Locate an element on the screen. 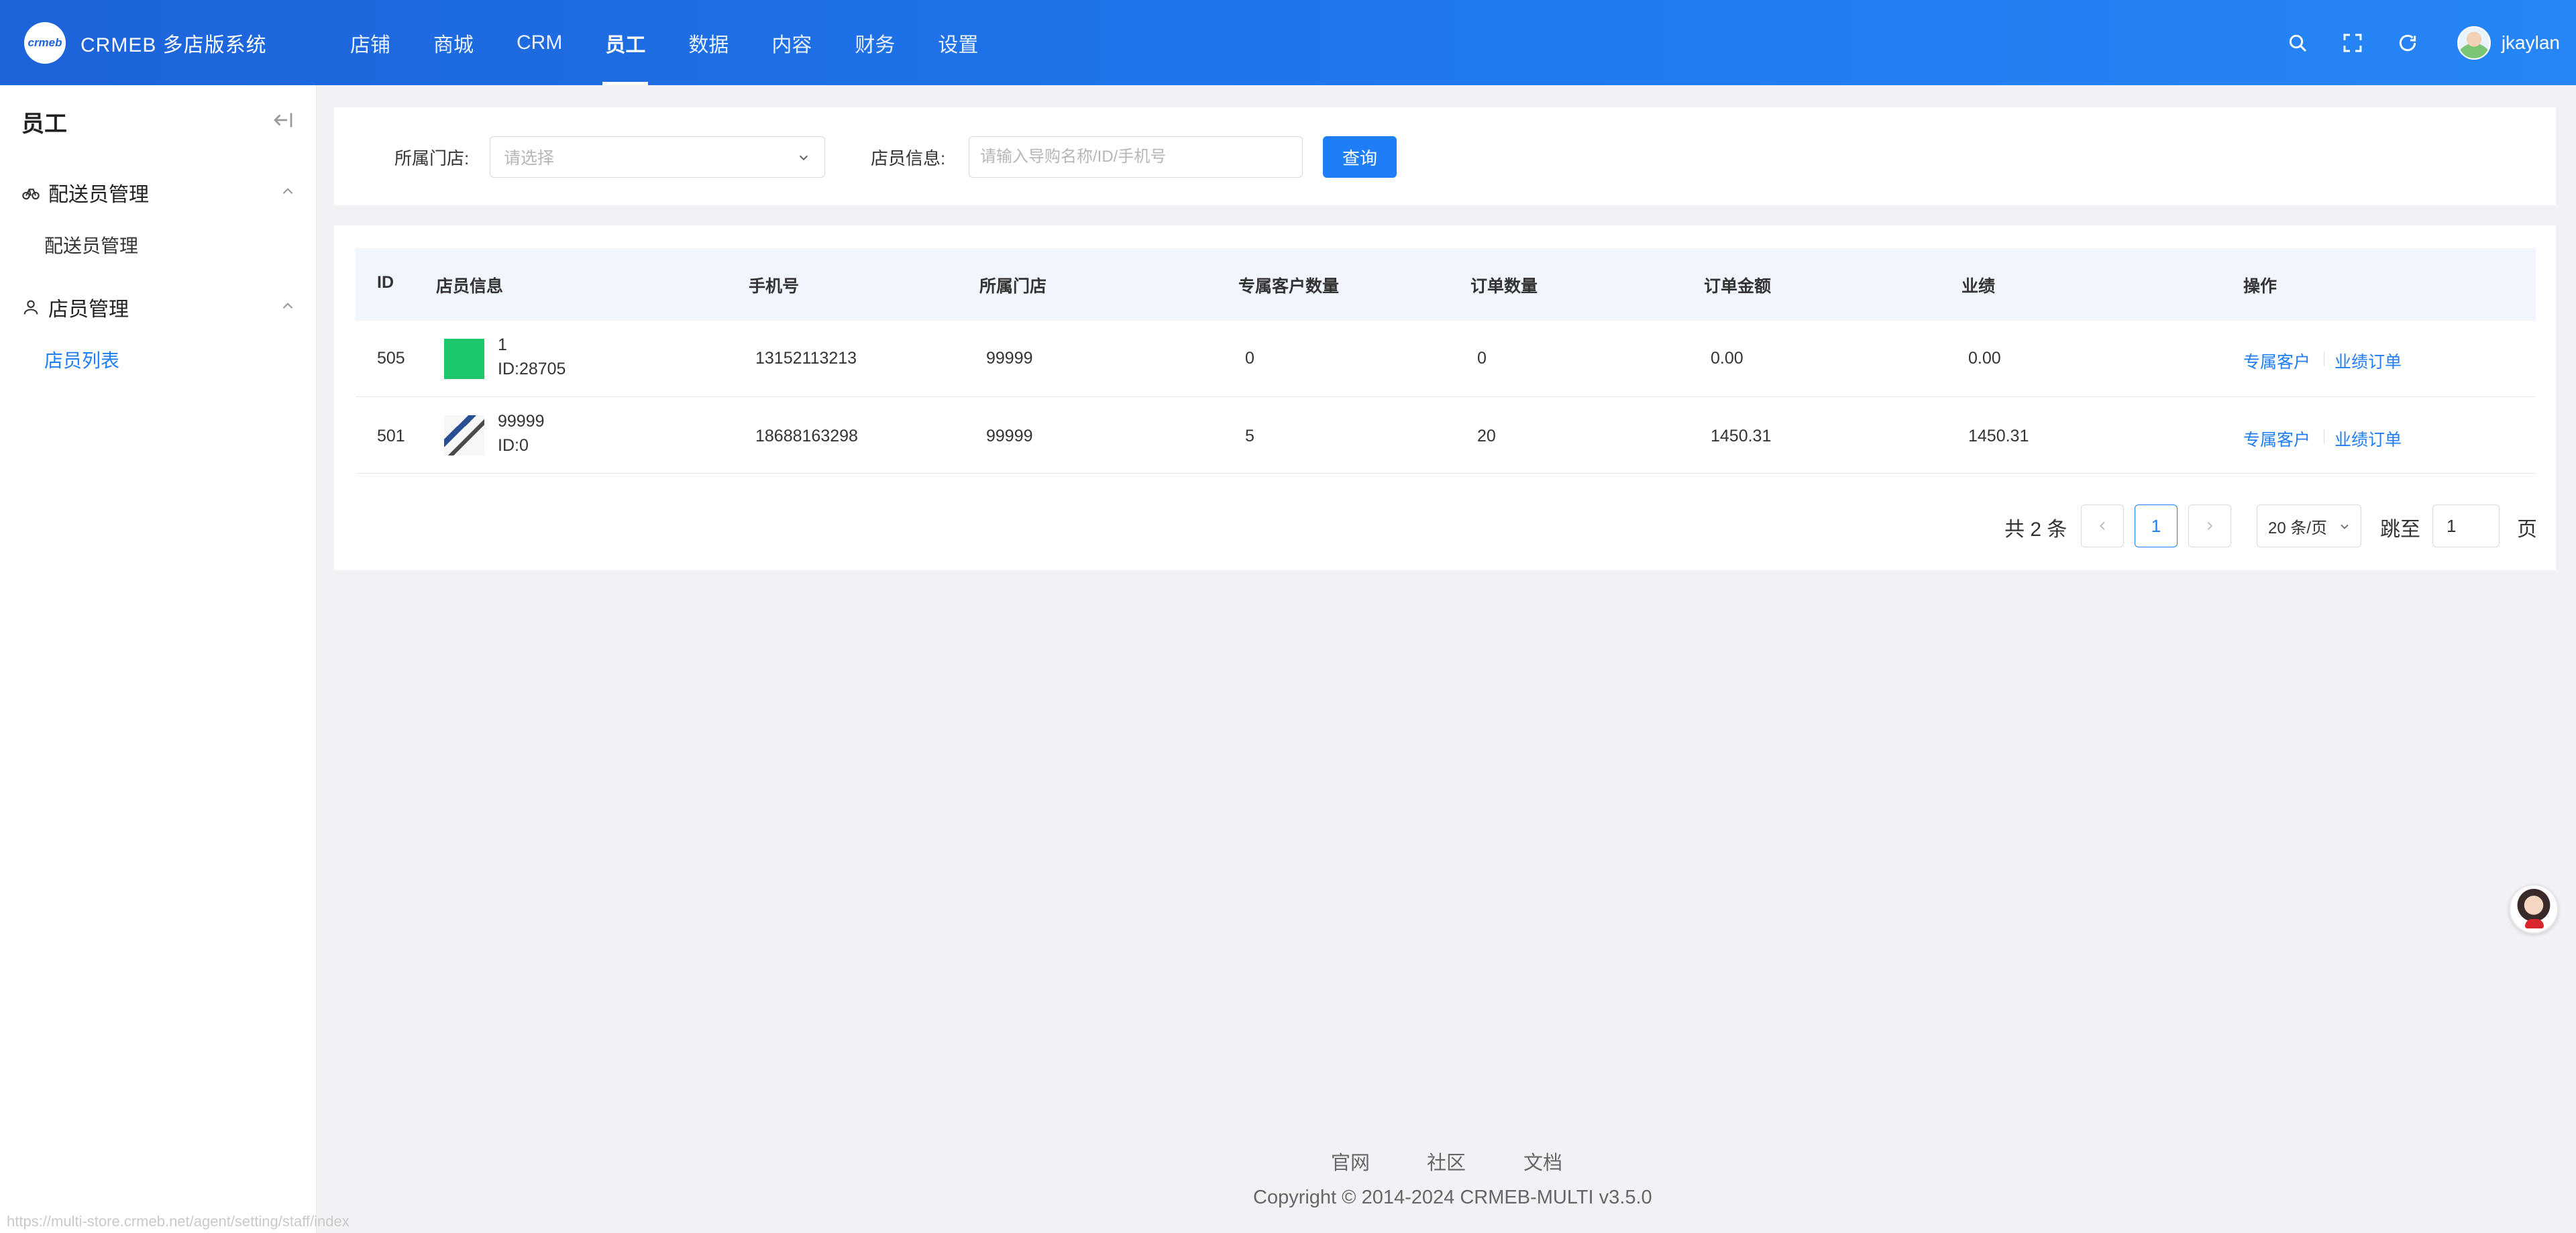  cell-phone: 18688163298 is located at coordinates (806, 436).